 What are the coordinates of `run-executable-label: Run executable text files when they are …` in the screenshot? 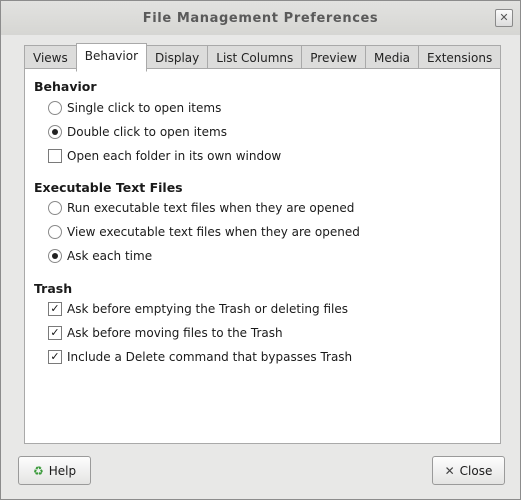 It's located at (211, 208).